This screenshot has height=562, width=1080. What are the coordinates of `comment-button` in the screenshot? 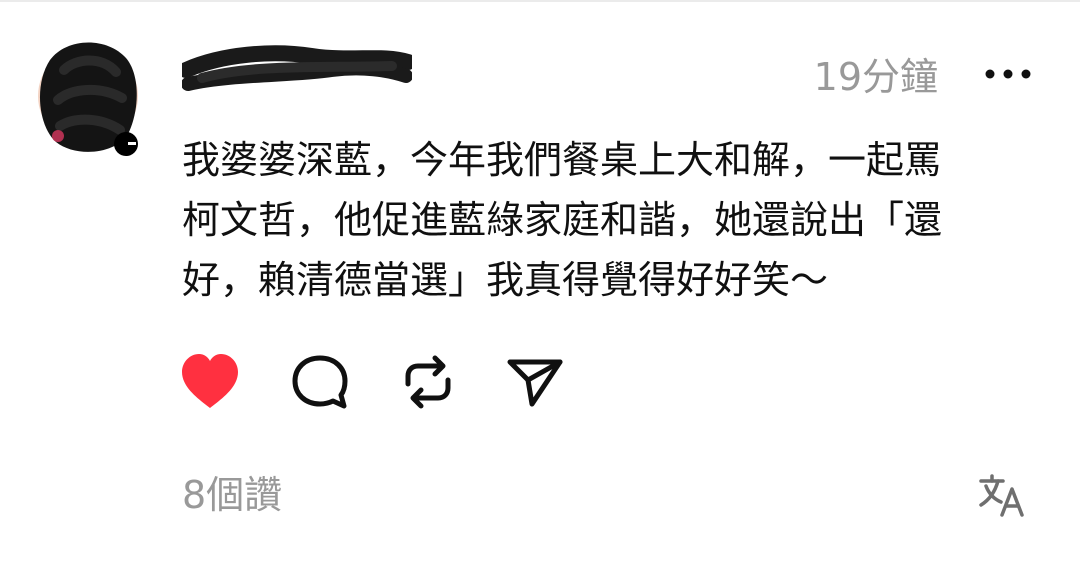 It's located at (320, 382).